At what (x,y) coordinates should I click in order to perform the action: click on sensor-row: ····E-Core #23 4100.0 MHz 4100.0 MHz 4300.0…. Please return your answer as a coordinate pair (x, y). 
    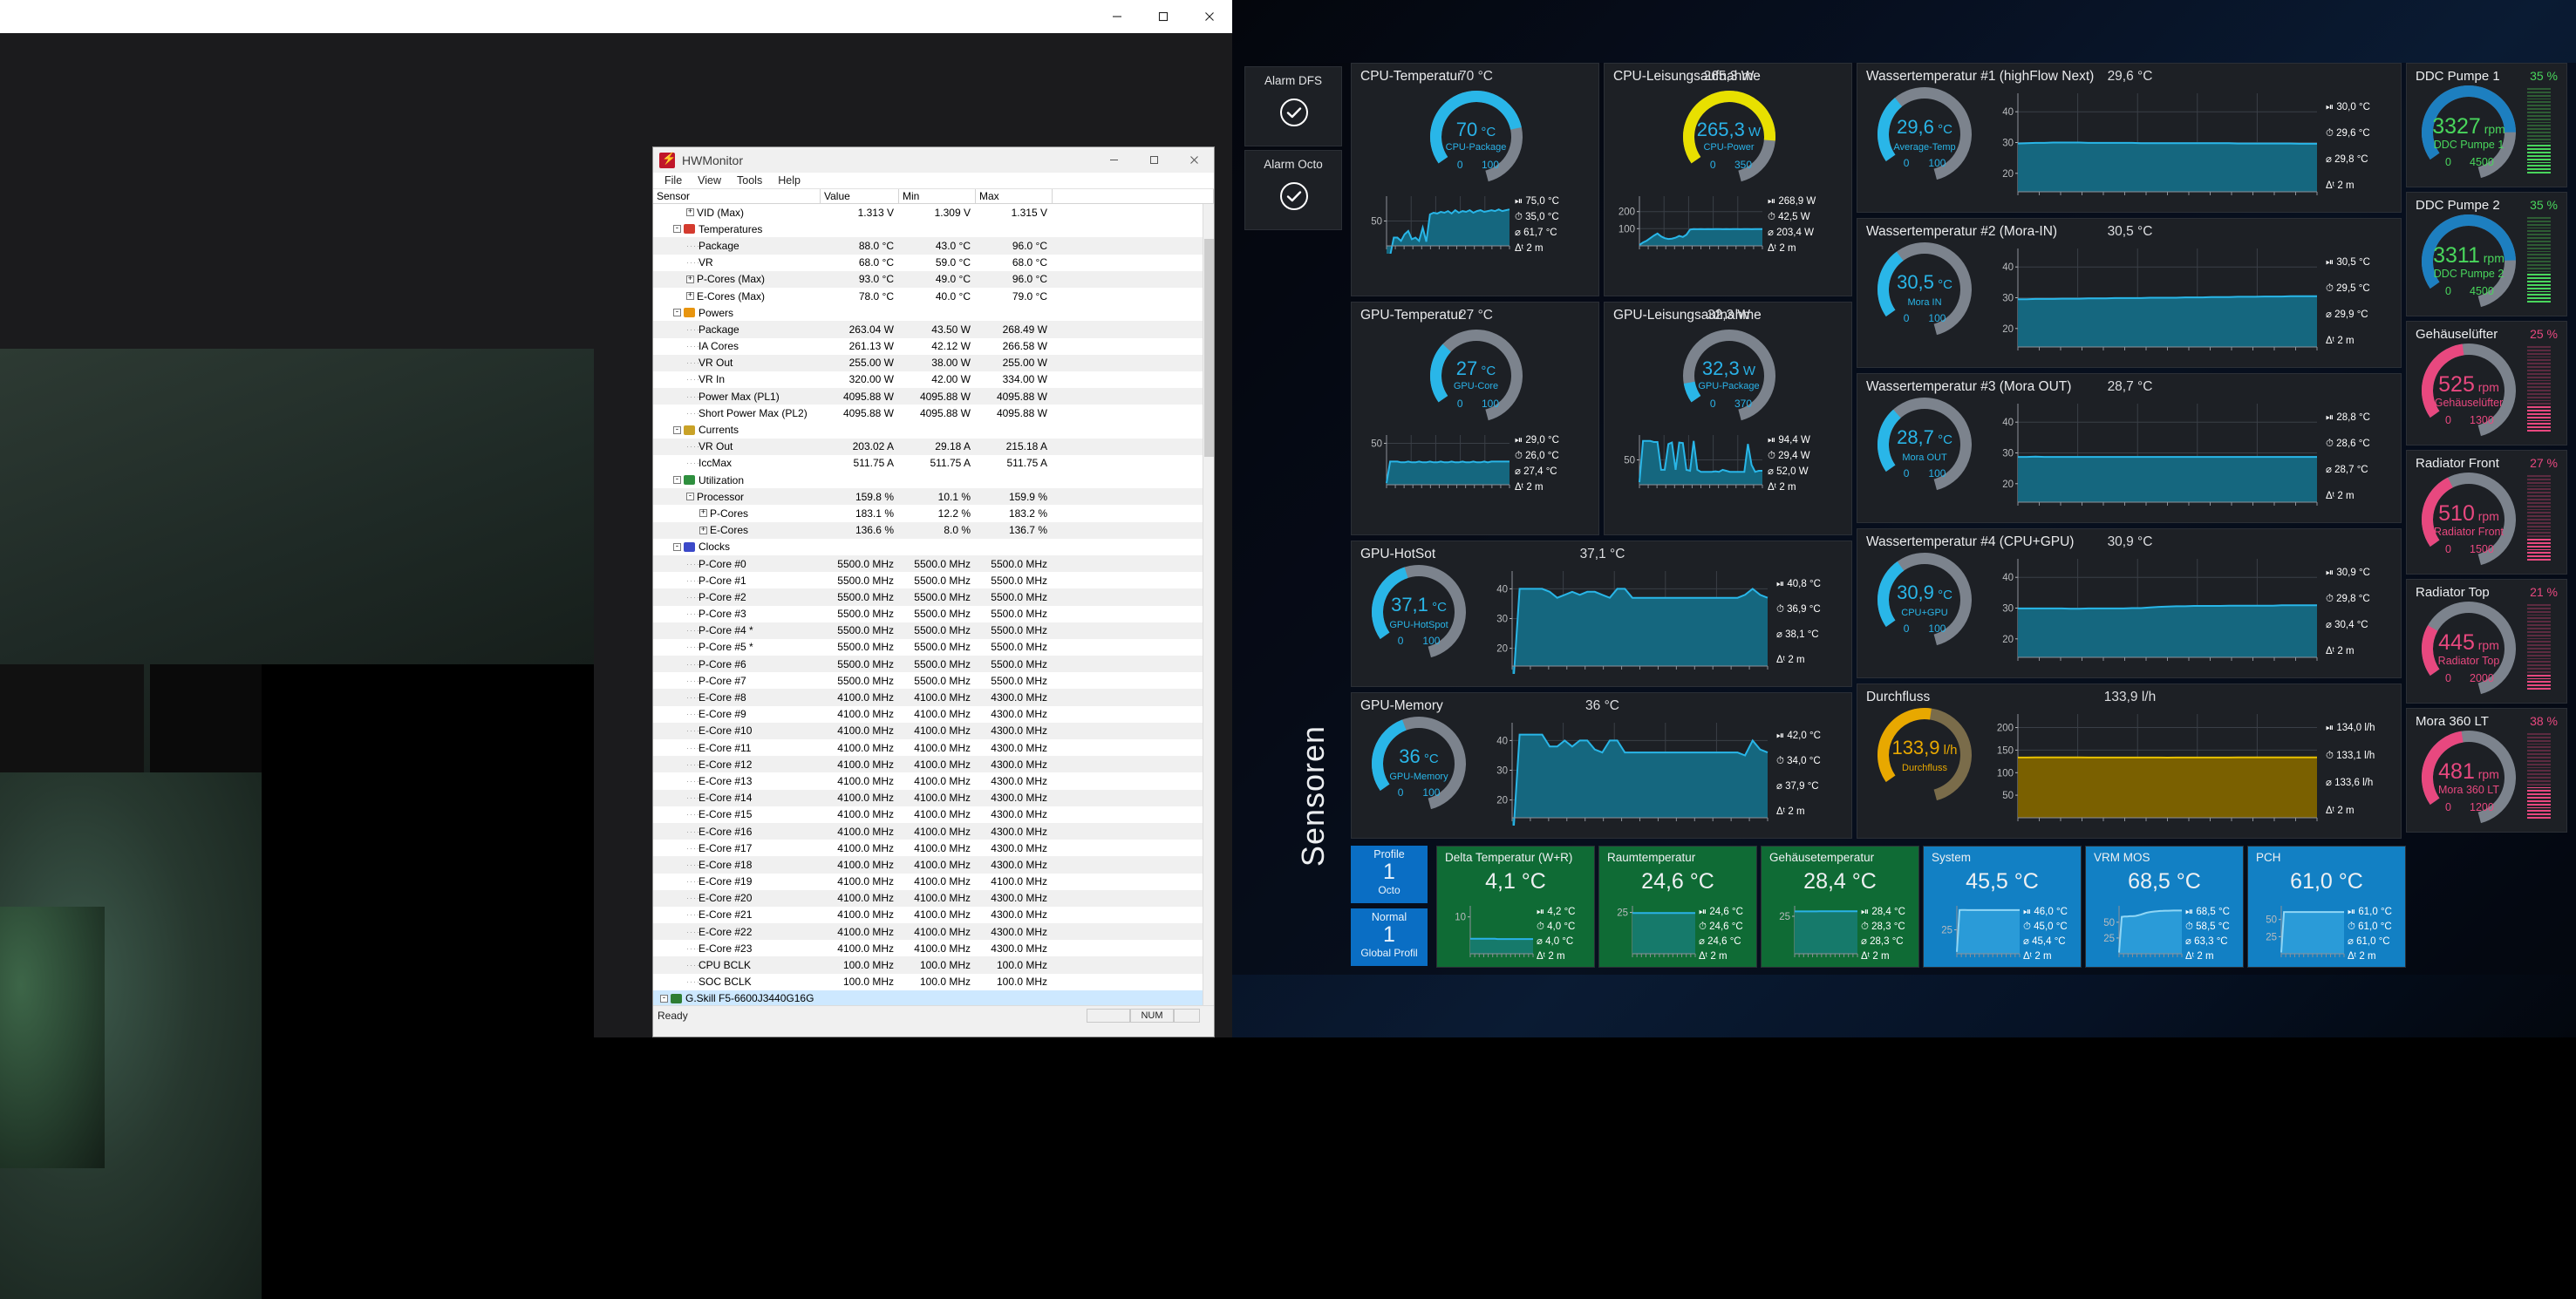
    Looking at the image, I should click on (928, 948).